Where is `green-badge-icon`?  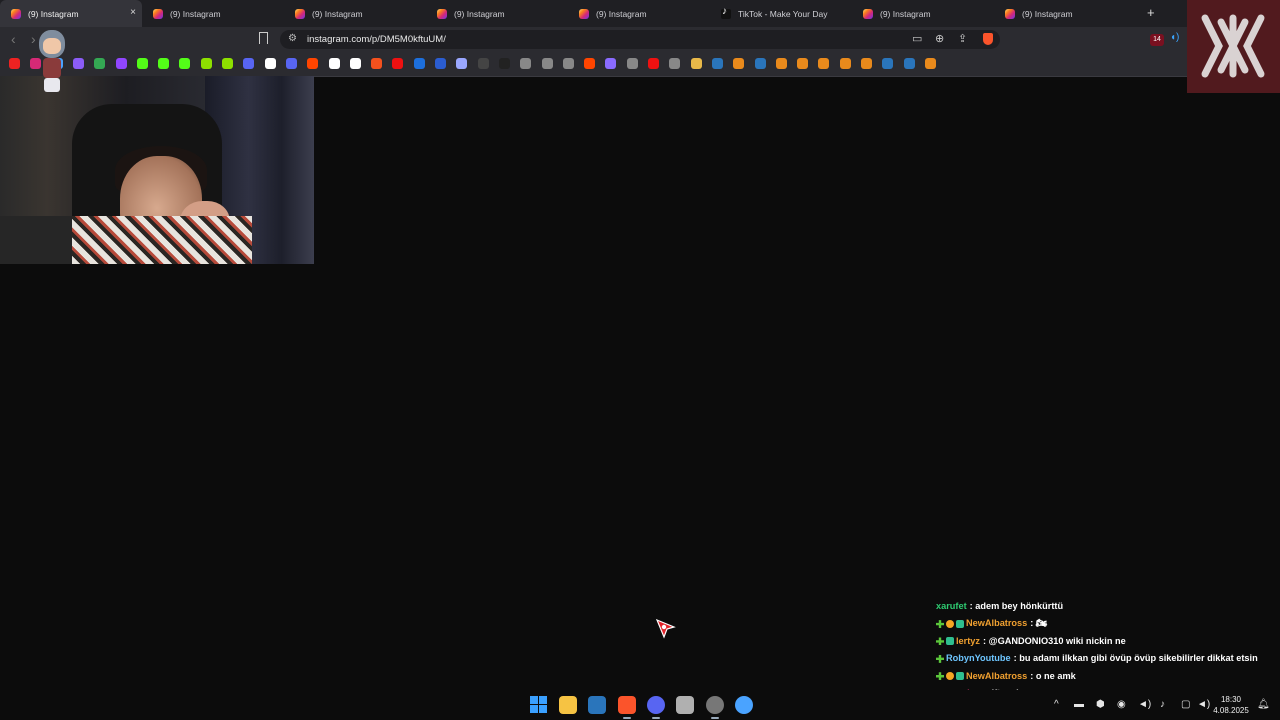
green-badge-icon is located at coordinates (940, 624).